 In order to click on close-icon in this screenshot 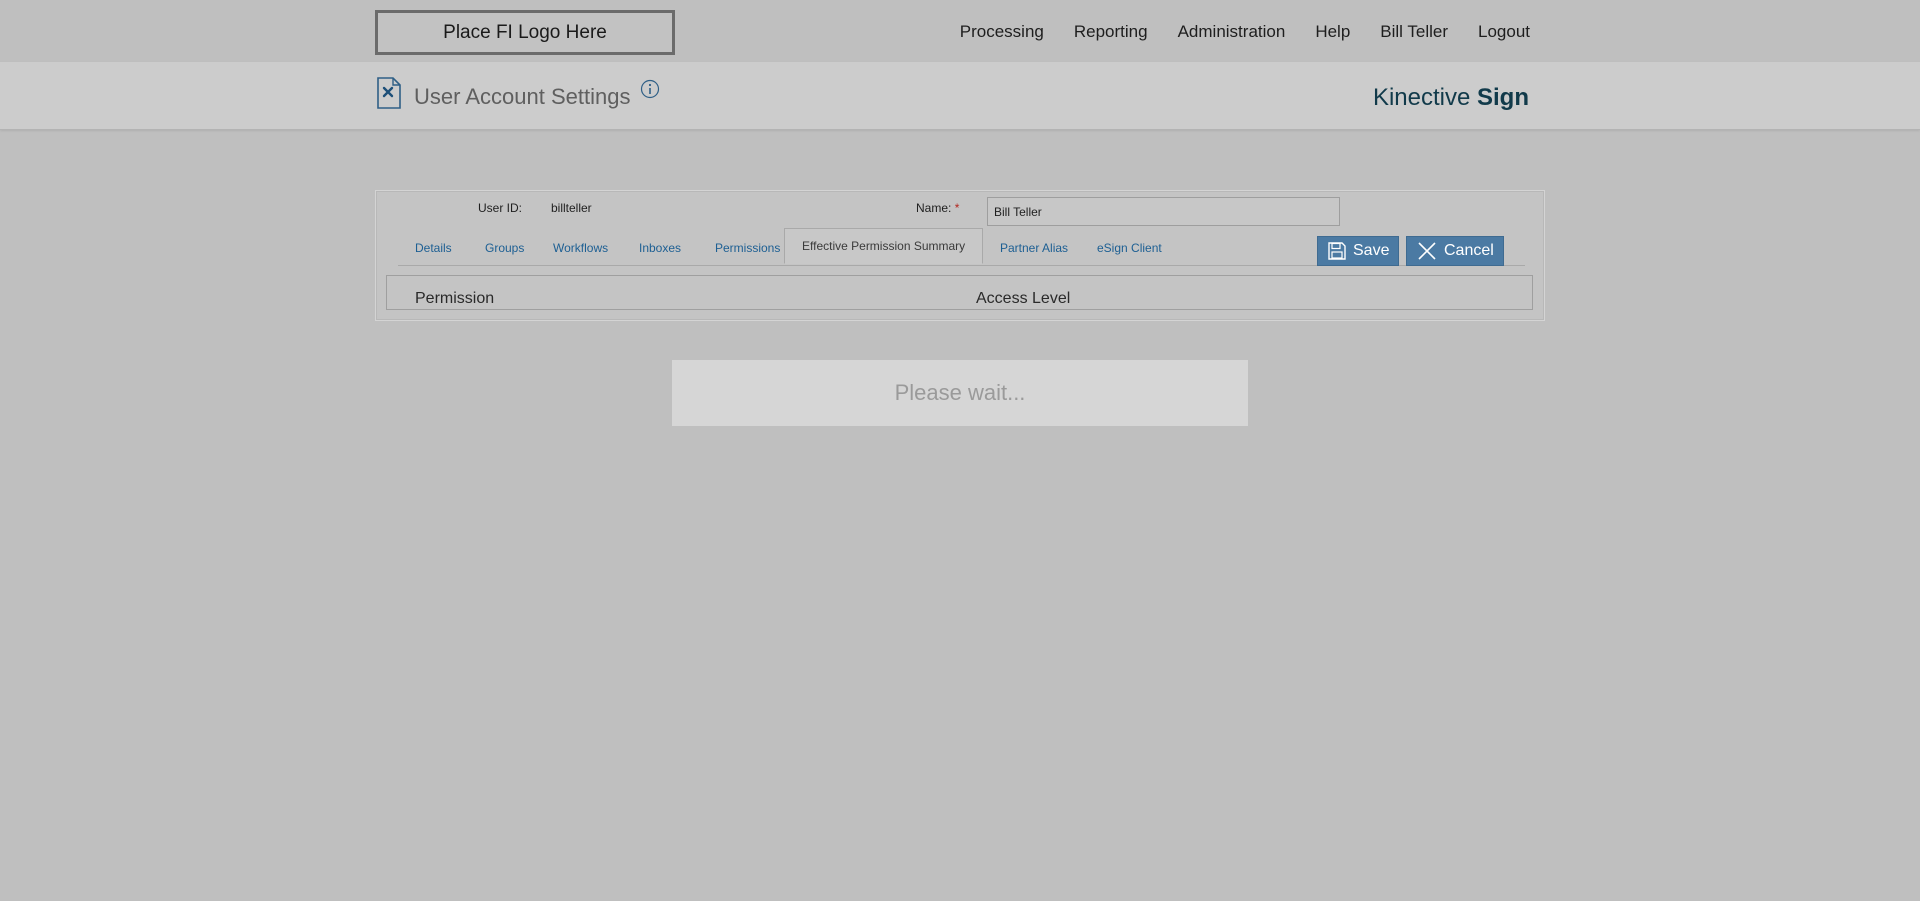, I will do `click(1427, 251)`.